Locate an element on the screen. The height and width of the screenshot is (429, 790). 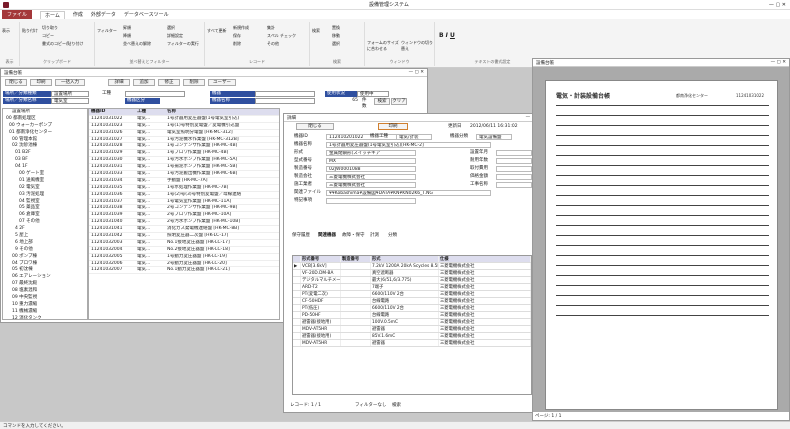
detail-field-value: 金属閉鎖形(スイッチギア is located at coordinates (371, 153).